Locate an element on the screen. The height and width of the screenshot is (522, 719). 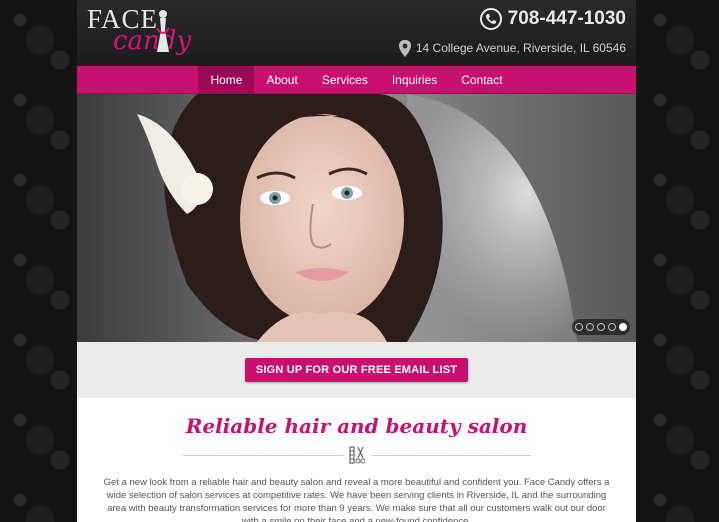
nav-item-about: About is located at coordinates (281, 79).